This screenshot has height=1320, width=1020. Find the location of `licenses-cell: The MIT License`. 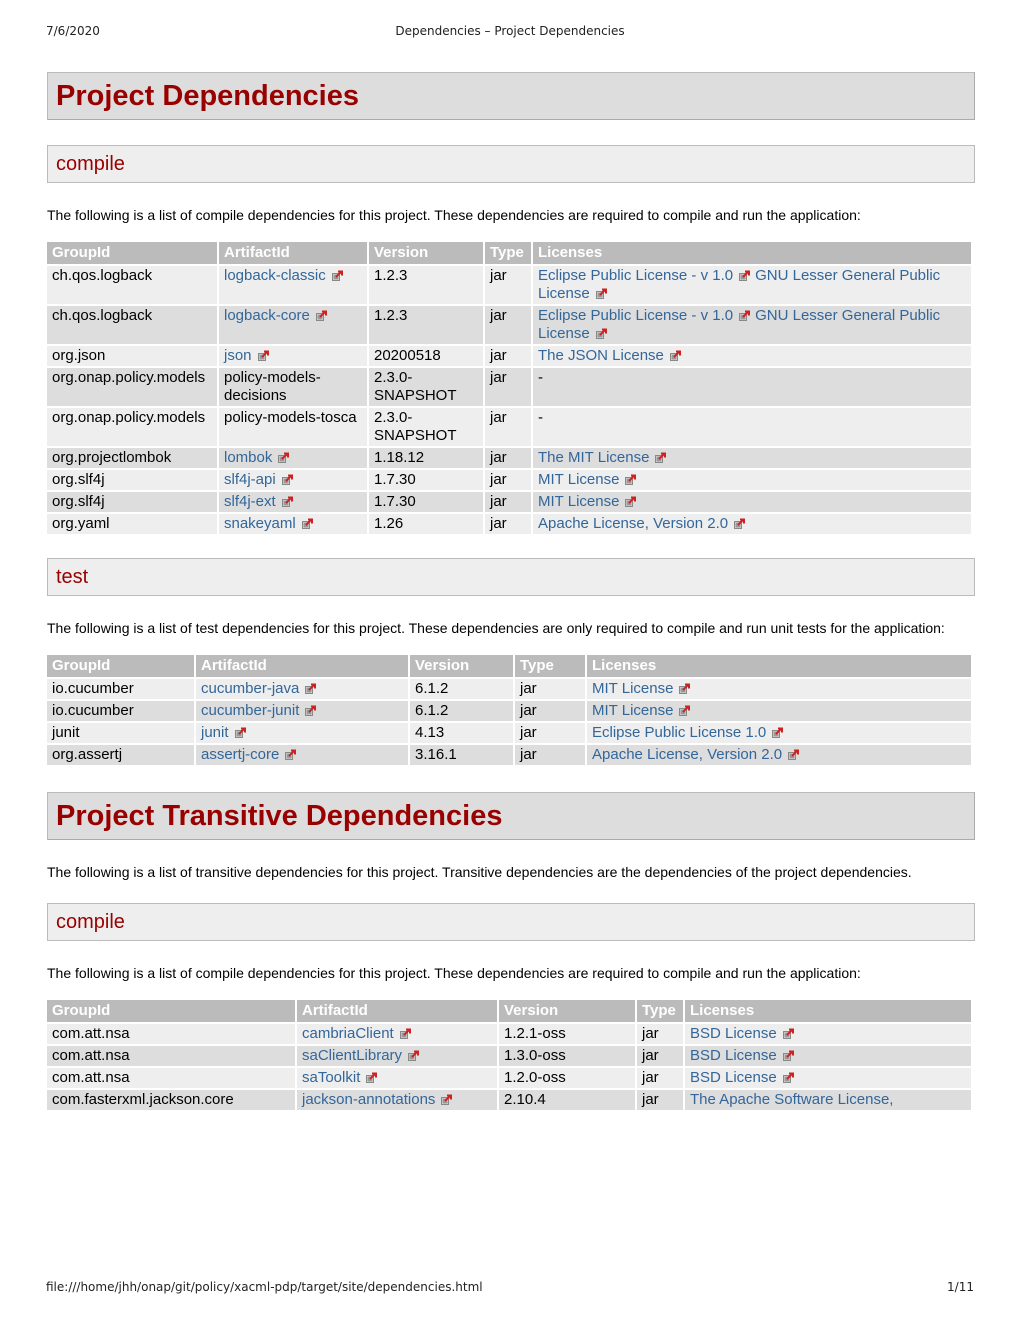

licenses-cell: The MIT License is located at coordinates (752, 458).